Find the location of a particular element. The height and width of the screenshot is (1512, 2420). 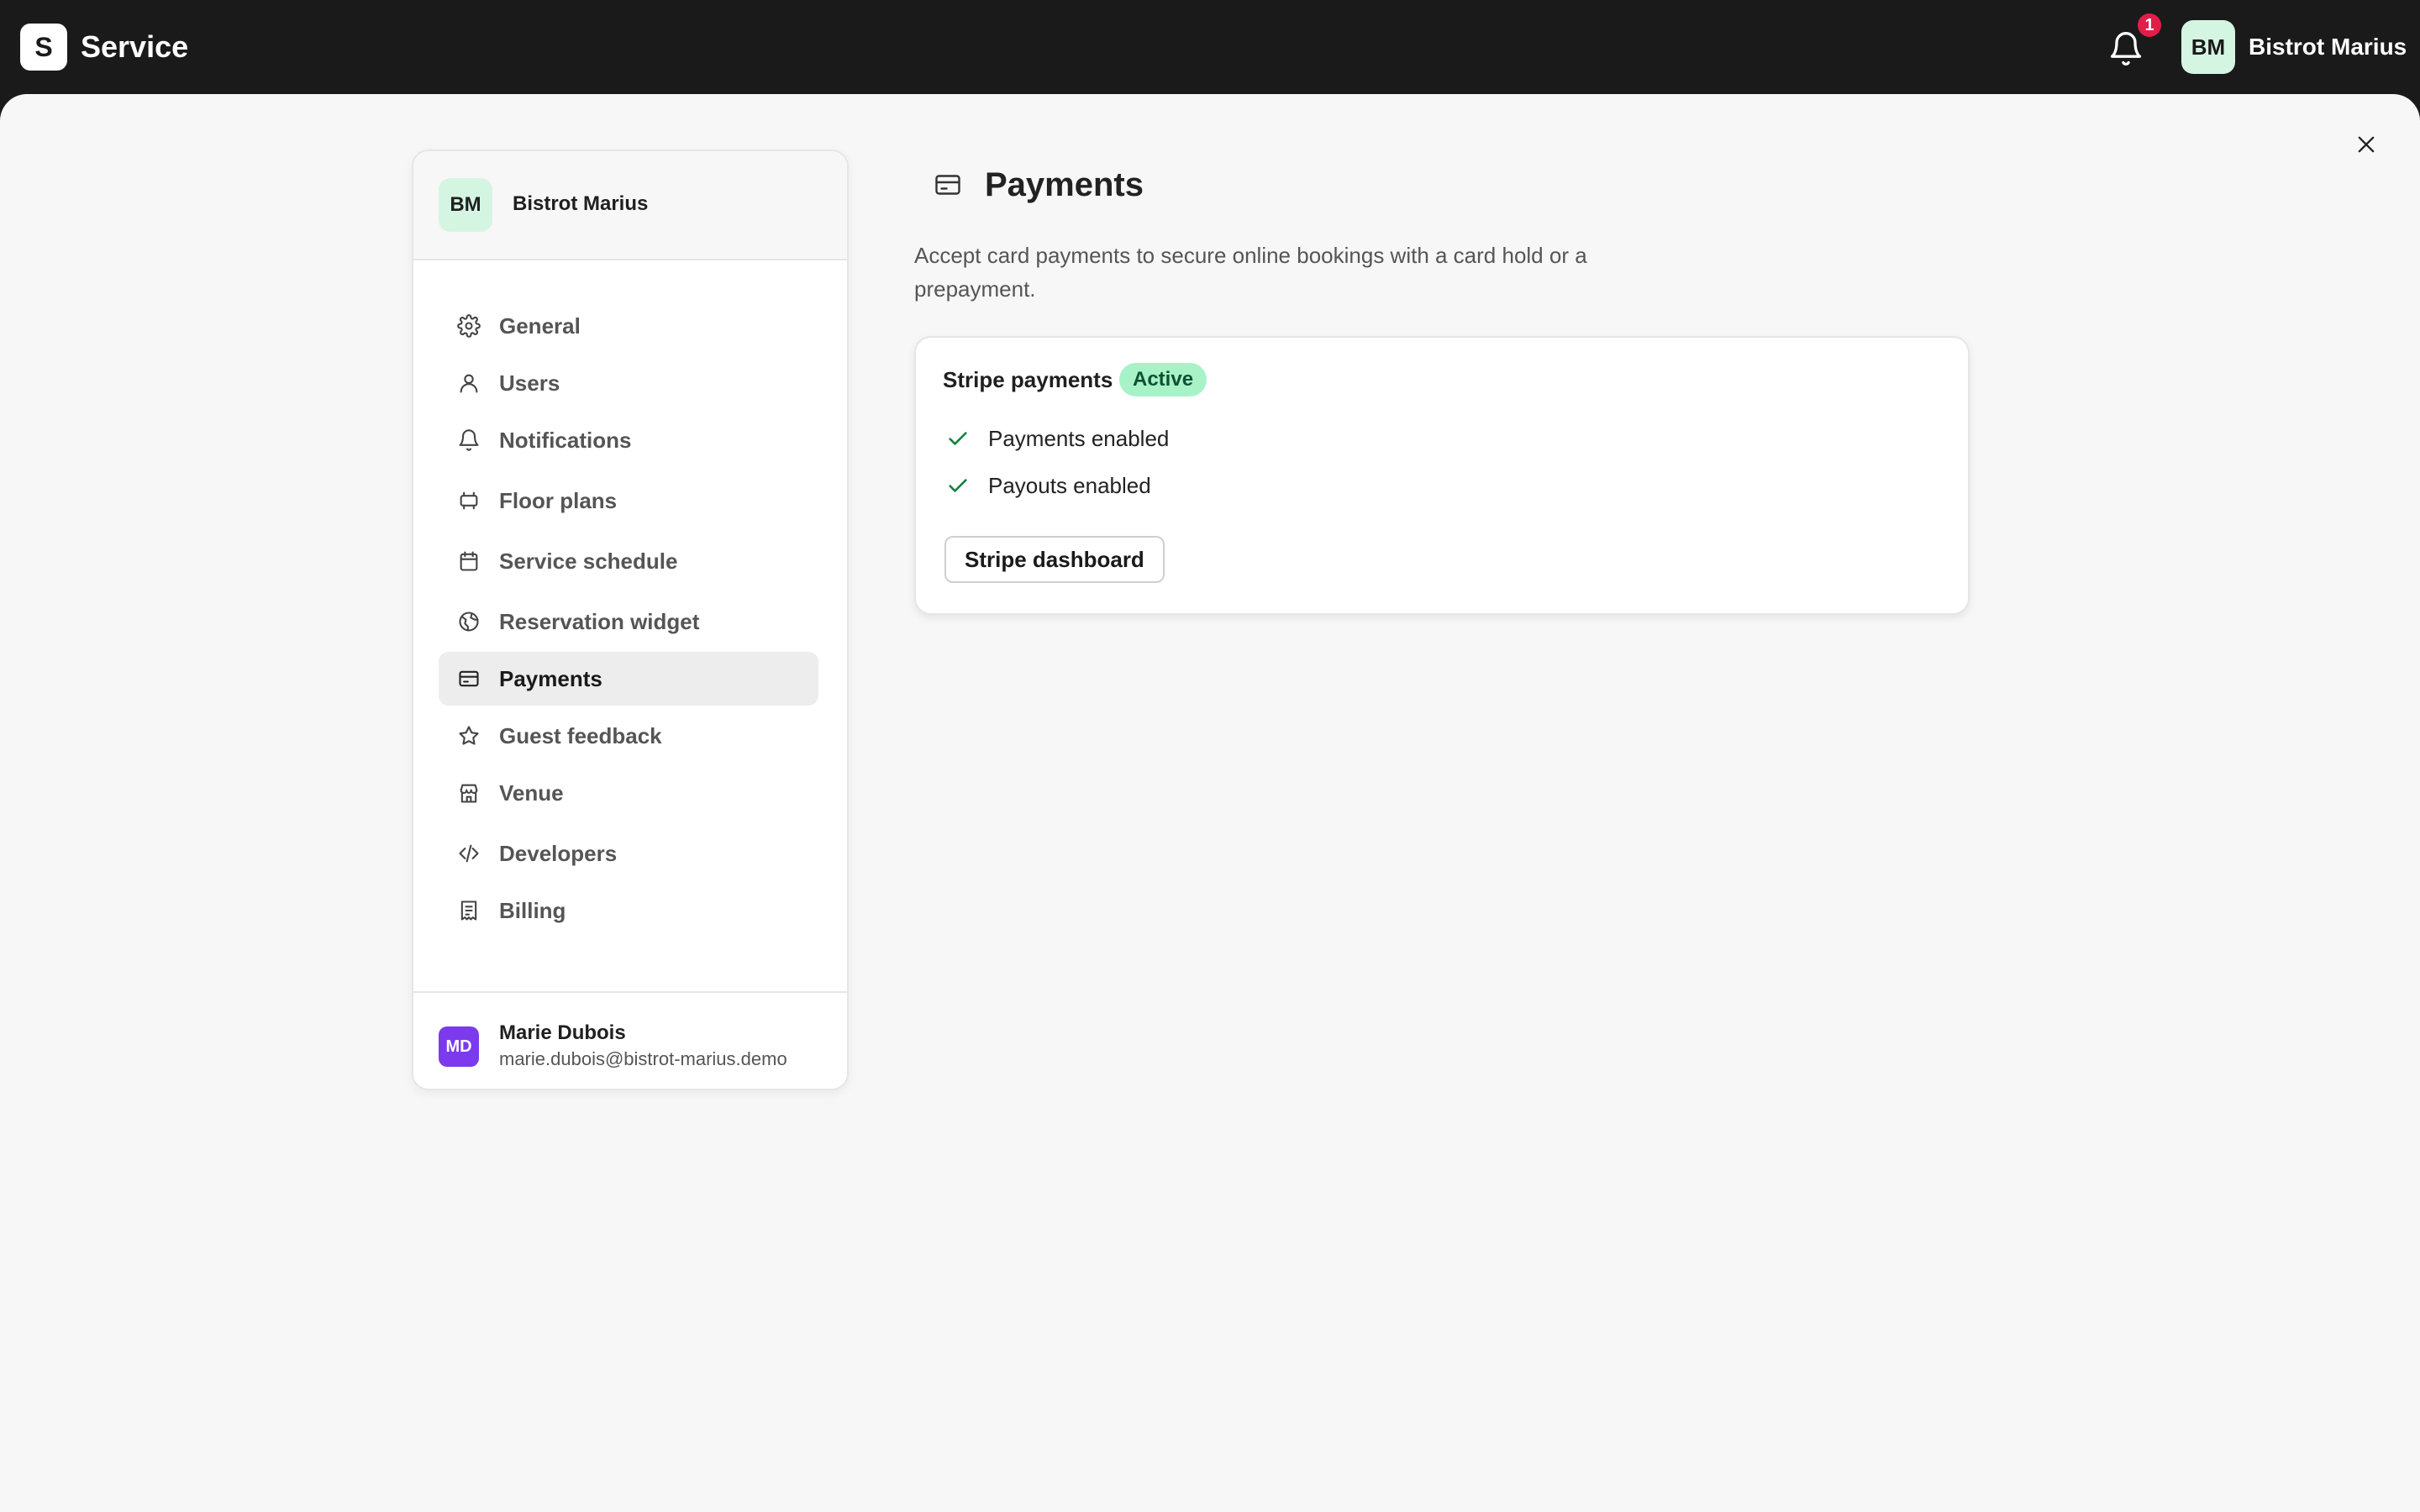

sidebar-item-floor-plans: Floor plans is located at coordinates (628, 501).